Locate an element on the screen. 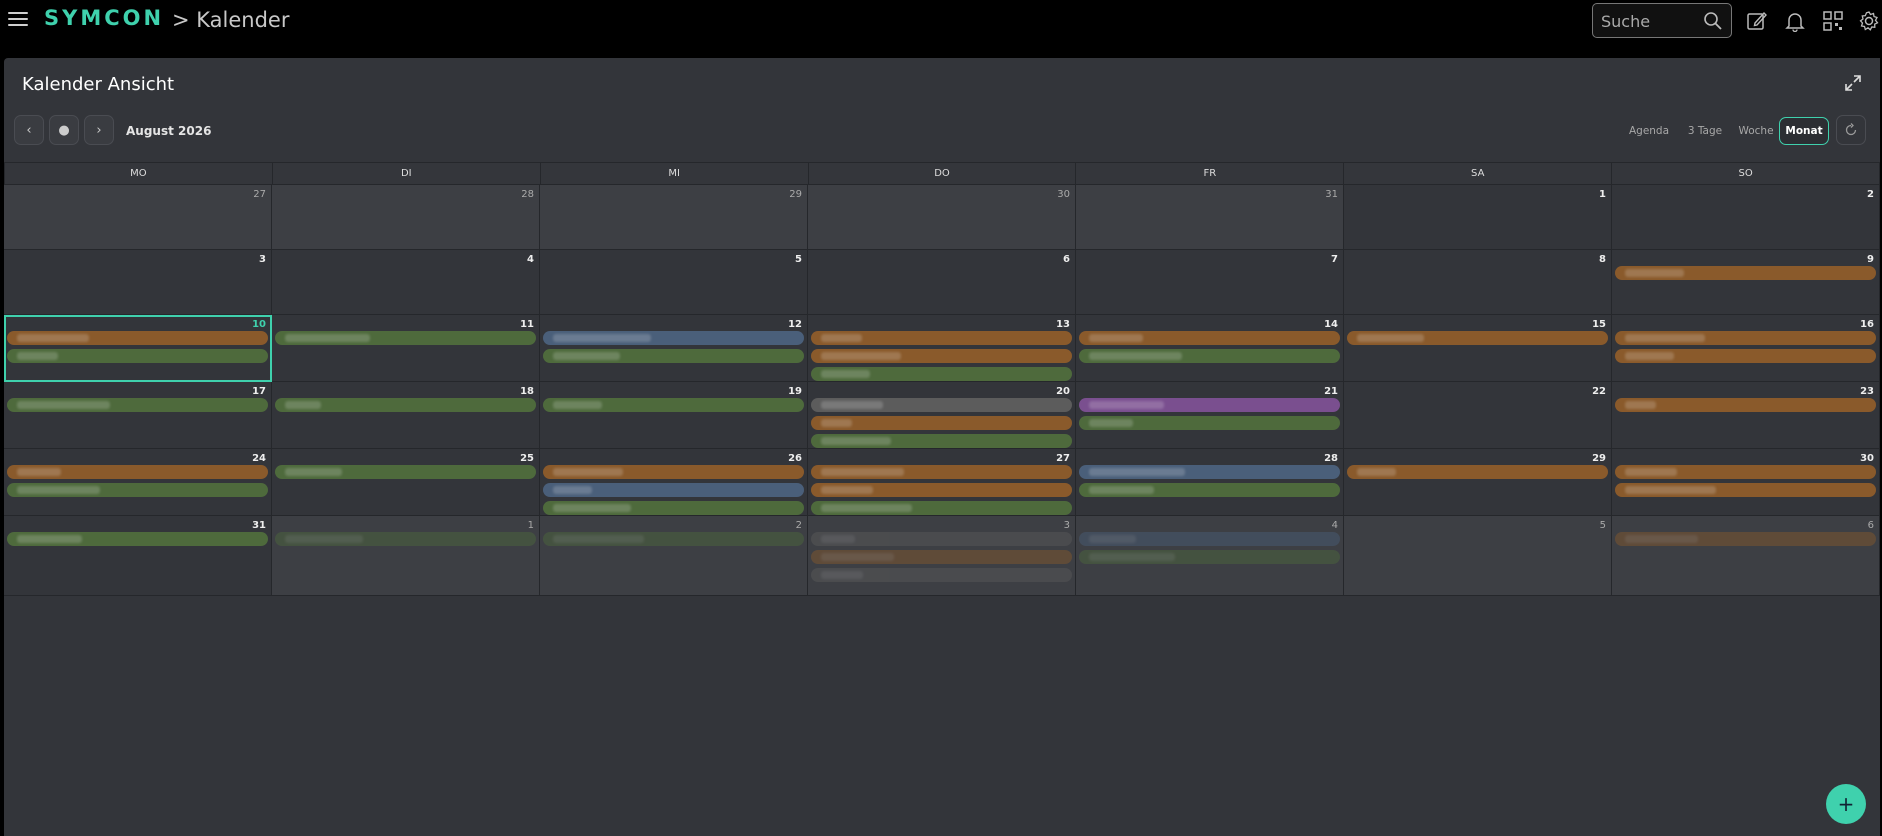  day-cell: 23 is located at coordinates (1746, 415).